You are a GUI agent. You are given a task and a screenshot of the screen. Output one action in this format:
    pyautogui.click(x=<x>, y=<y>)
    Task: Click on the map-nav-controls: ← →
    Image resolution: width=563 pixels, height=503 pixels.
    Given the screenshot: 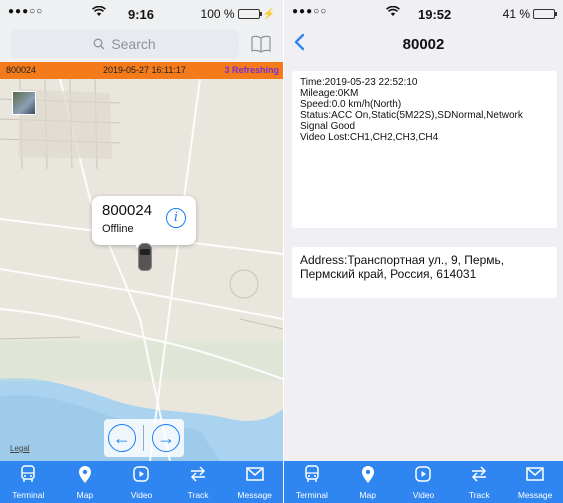 What is the action you would take?
    pyautogui.click(x=144, y=438)
    